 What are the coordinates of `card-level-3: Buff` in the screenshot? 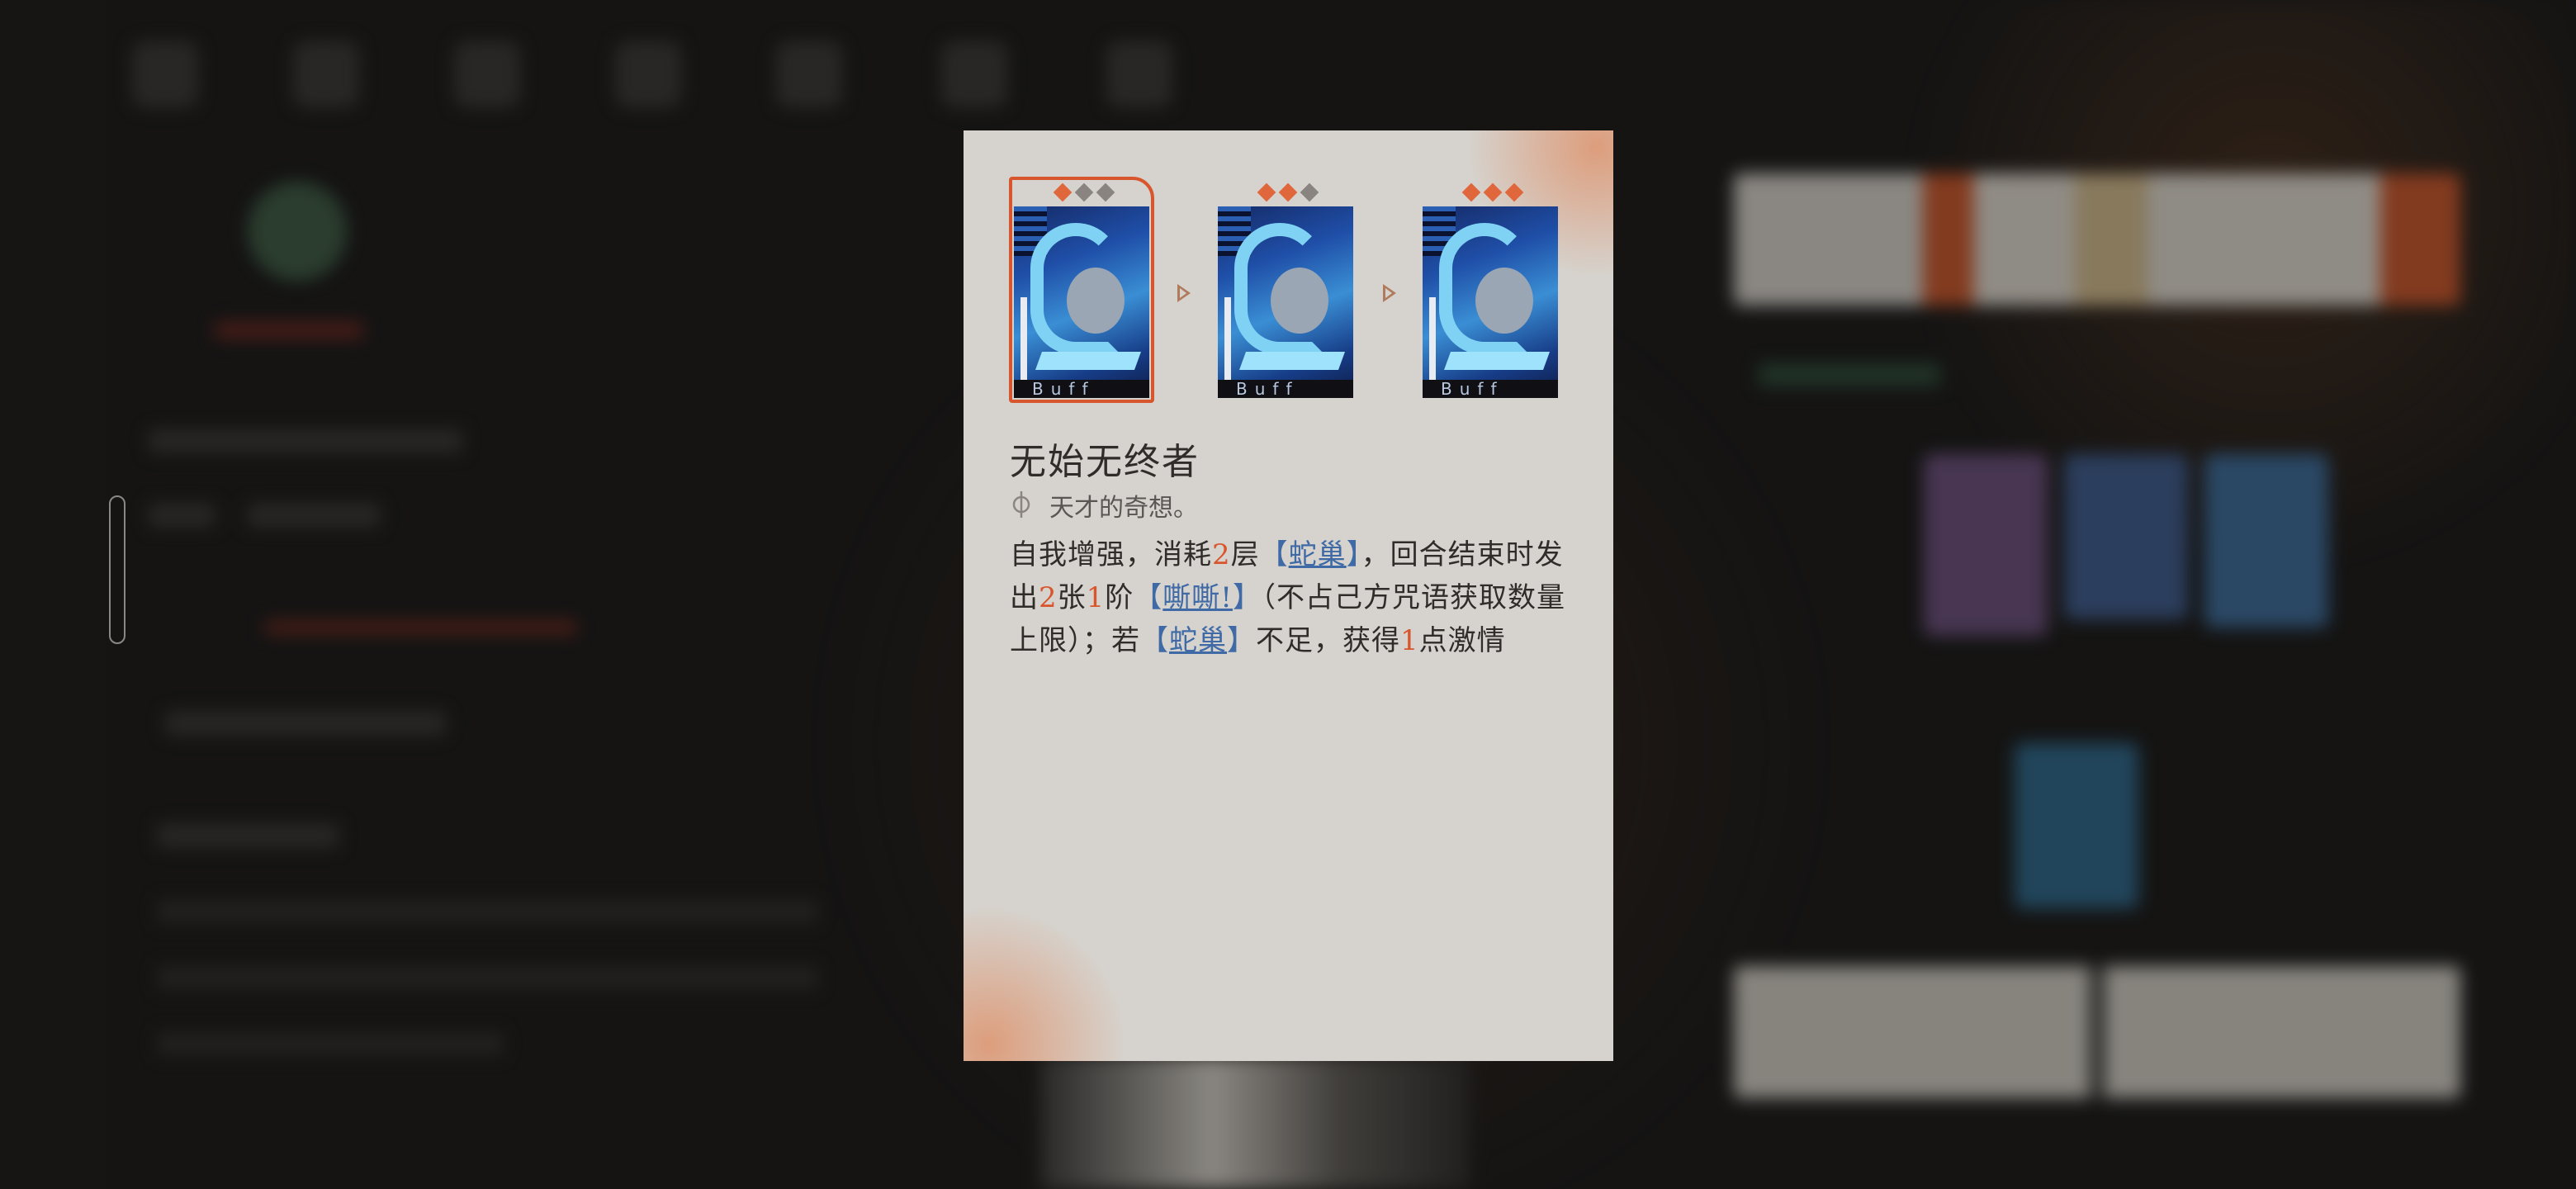 It's located at (1490, 290).